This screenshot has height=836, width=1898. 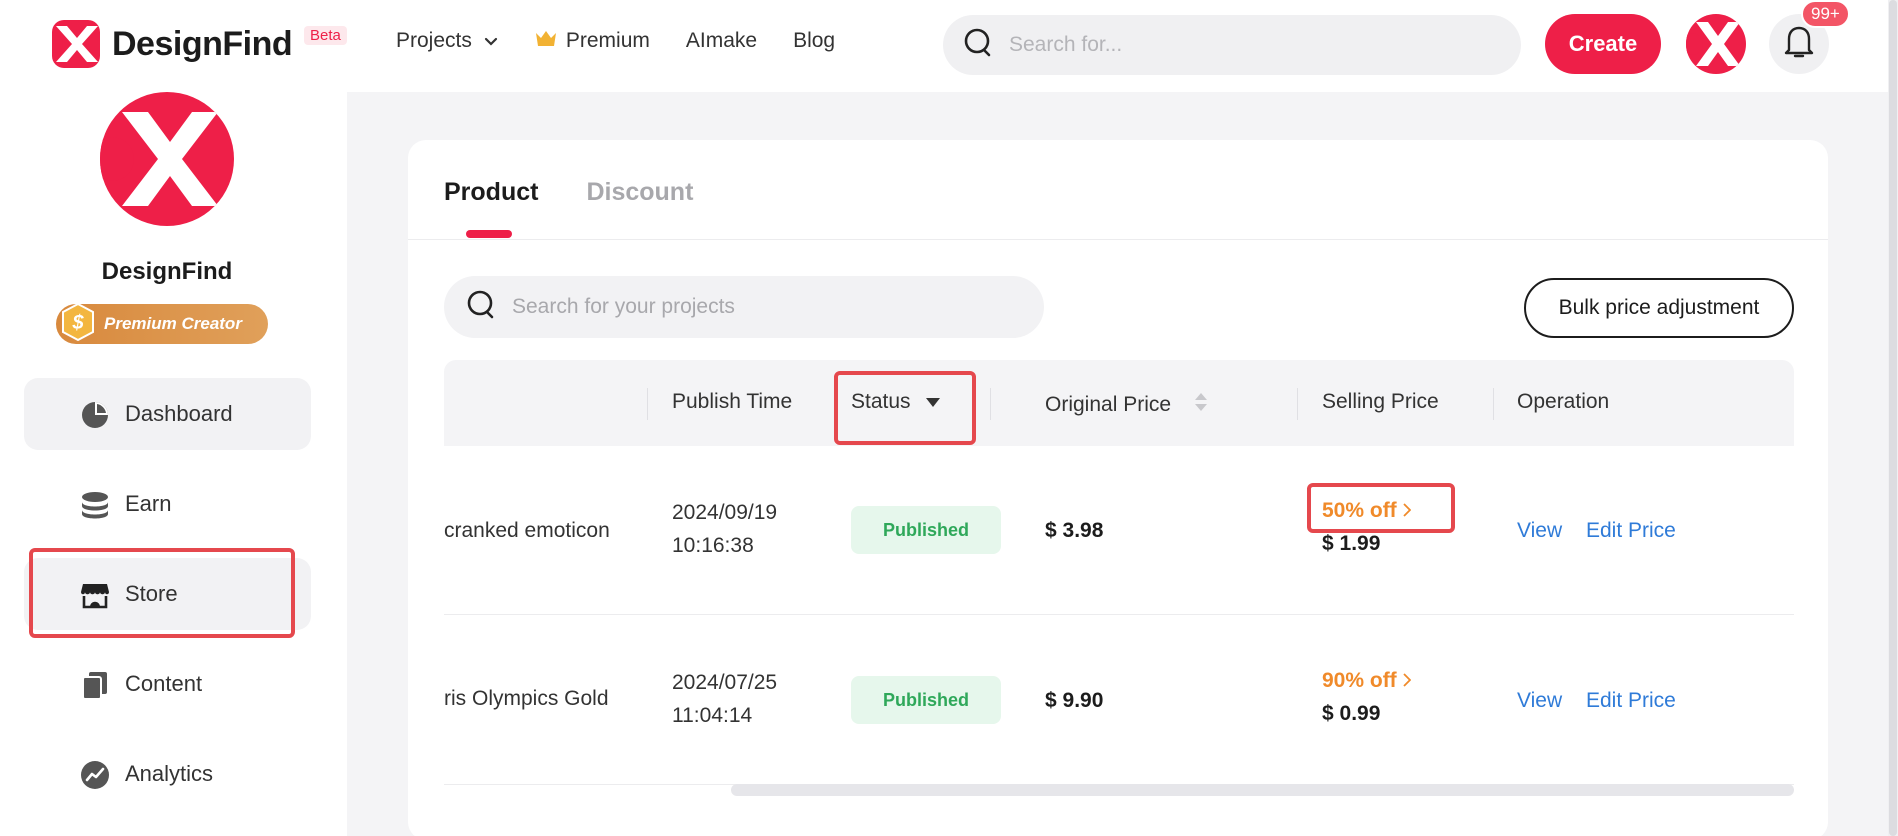 I want to click on nav-projects: Projects, so click(x=447, y=41).